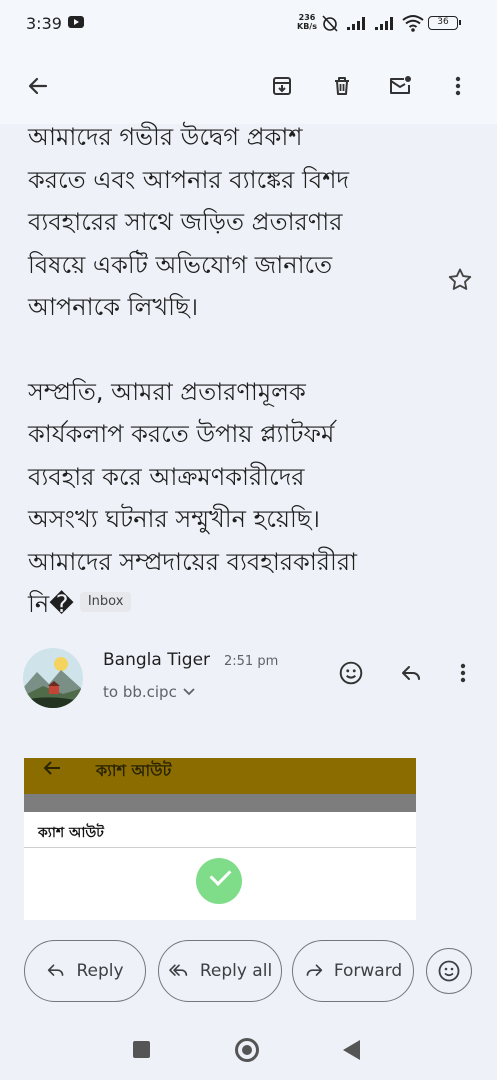  Describe the element at coordinates (166, 476) in the screenshot. I see `body-line: ব্যবহার করে আক্রমণকারীদের` at that location.